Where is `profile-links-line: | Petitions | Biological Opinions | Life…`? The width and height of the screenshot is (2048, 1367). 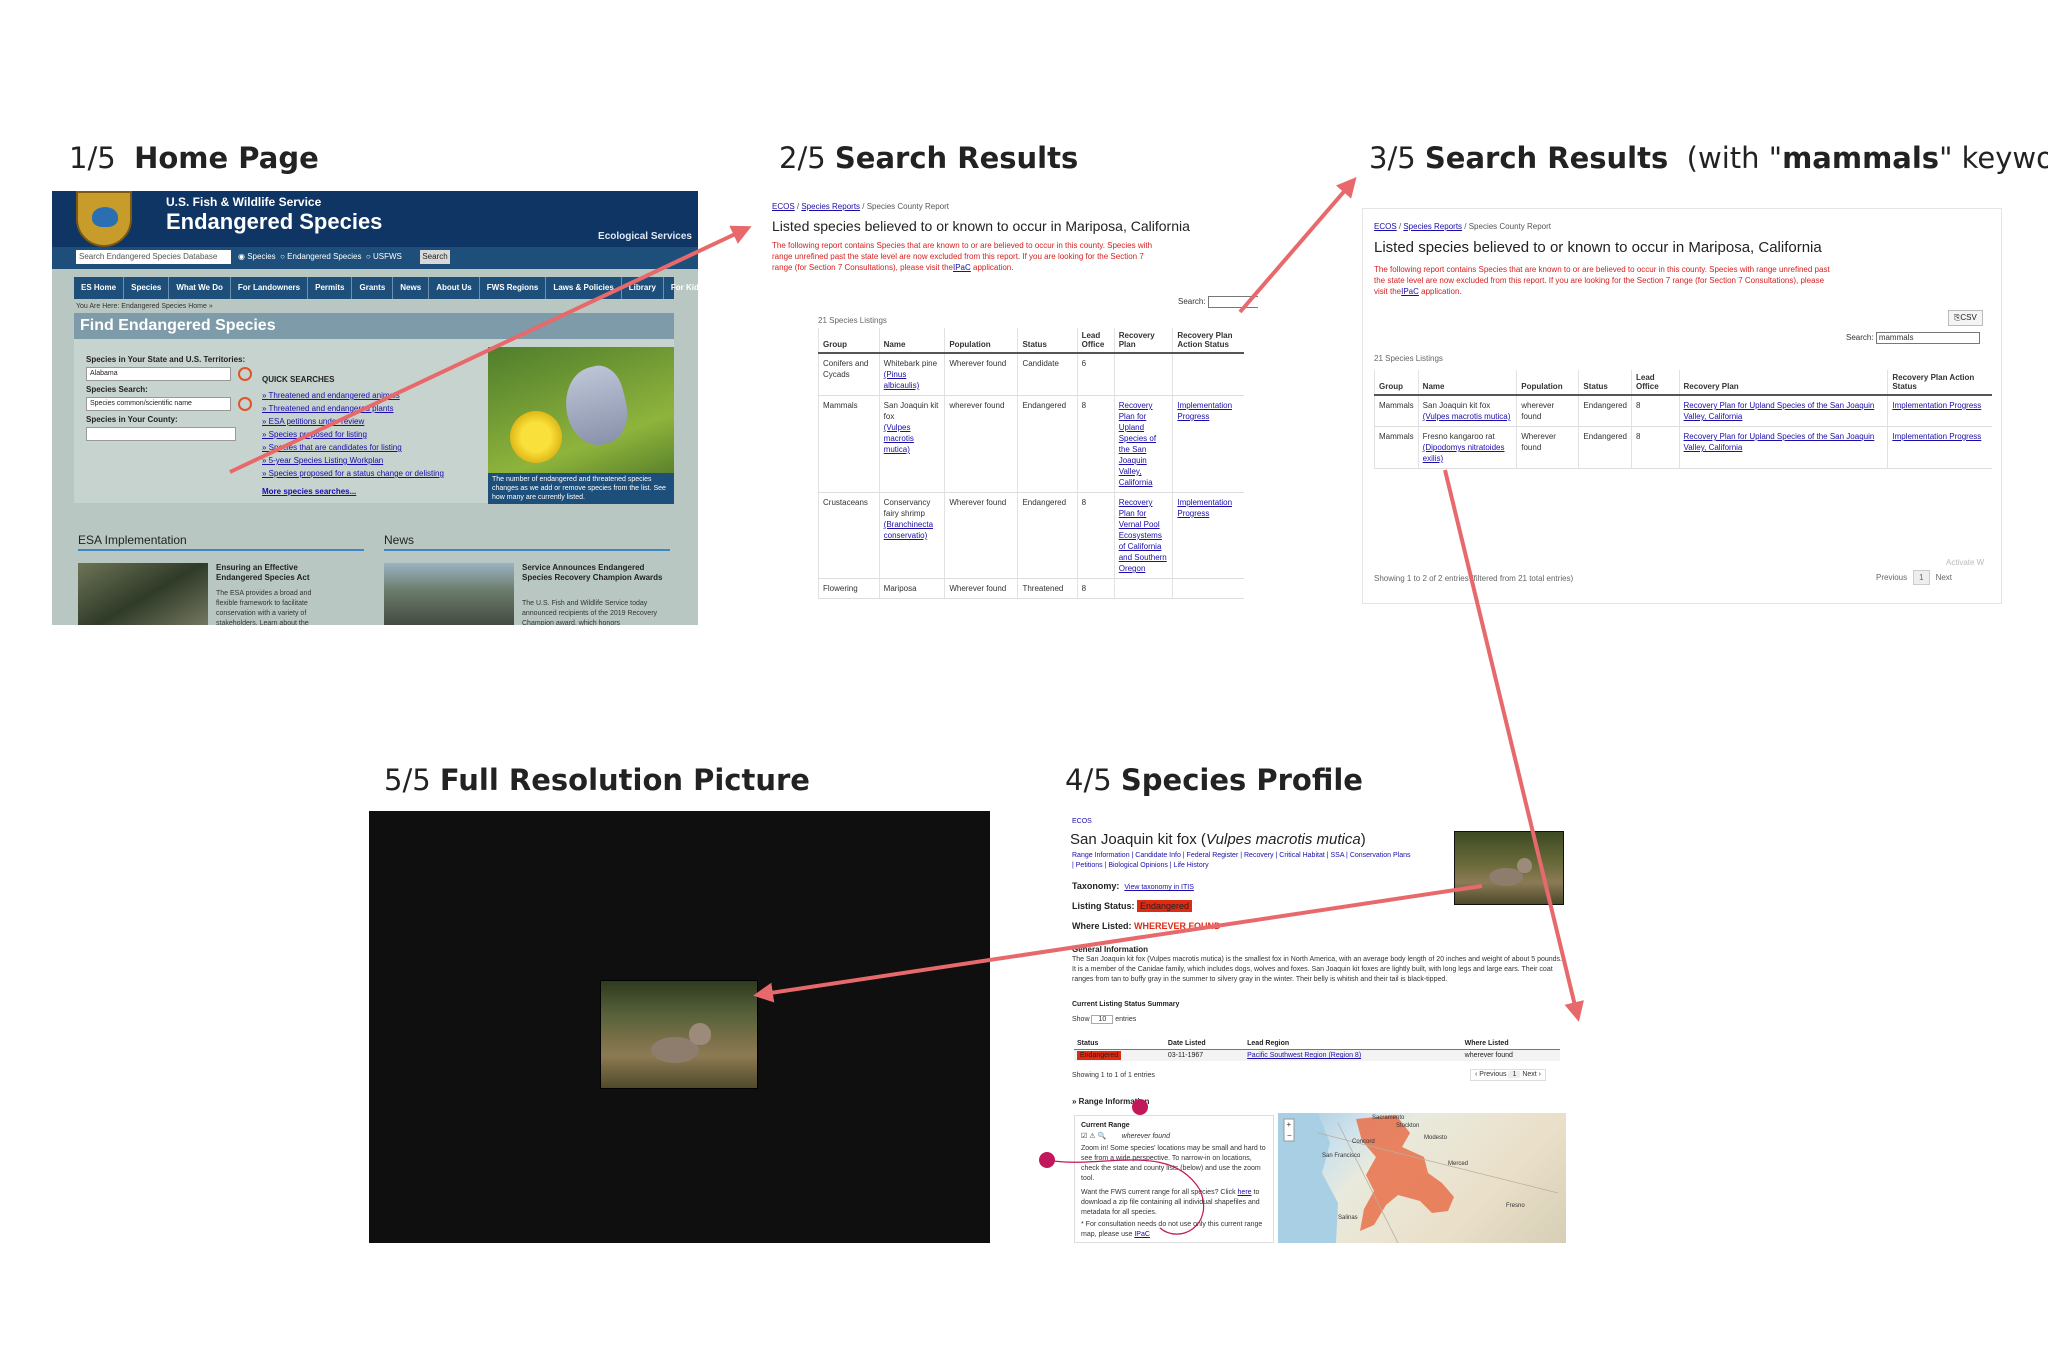
profile-links-line: | Petitions | Biological Opinions | Life… is located at coordinates (1260, 866).